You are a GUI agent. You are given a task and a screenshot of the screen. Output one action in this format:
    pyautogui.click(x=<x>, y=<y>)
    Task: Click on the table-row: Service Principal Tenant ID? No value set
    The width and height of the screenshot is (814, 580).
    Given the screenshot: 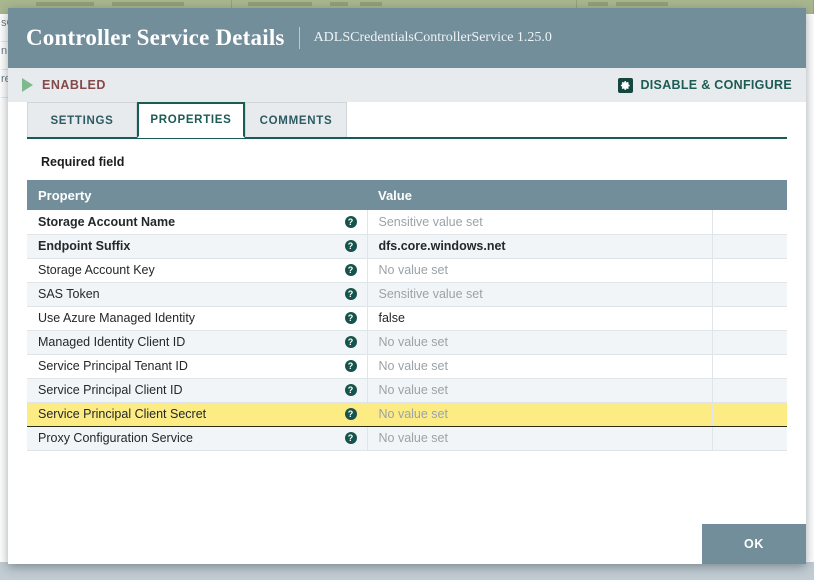 What is the action you would take?
    pyautogui.click(x=407, y=366)
    